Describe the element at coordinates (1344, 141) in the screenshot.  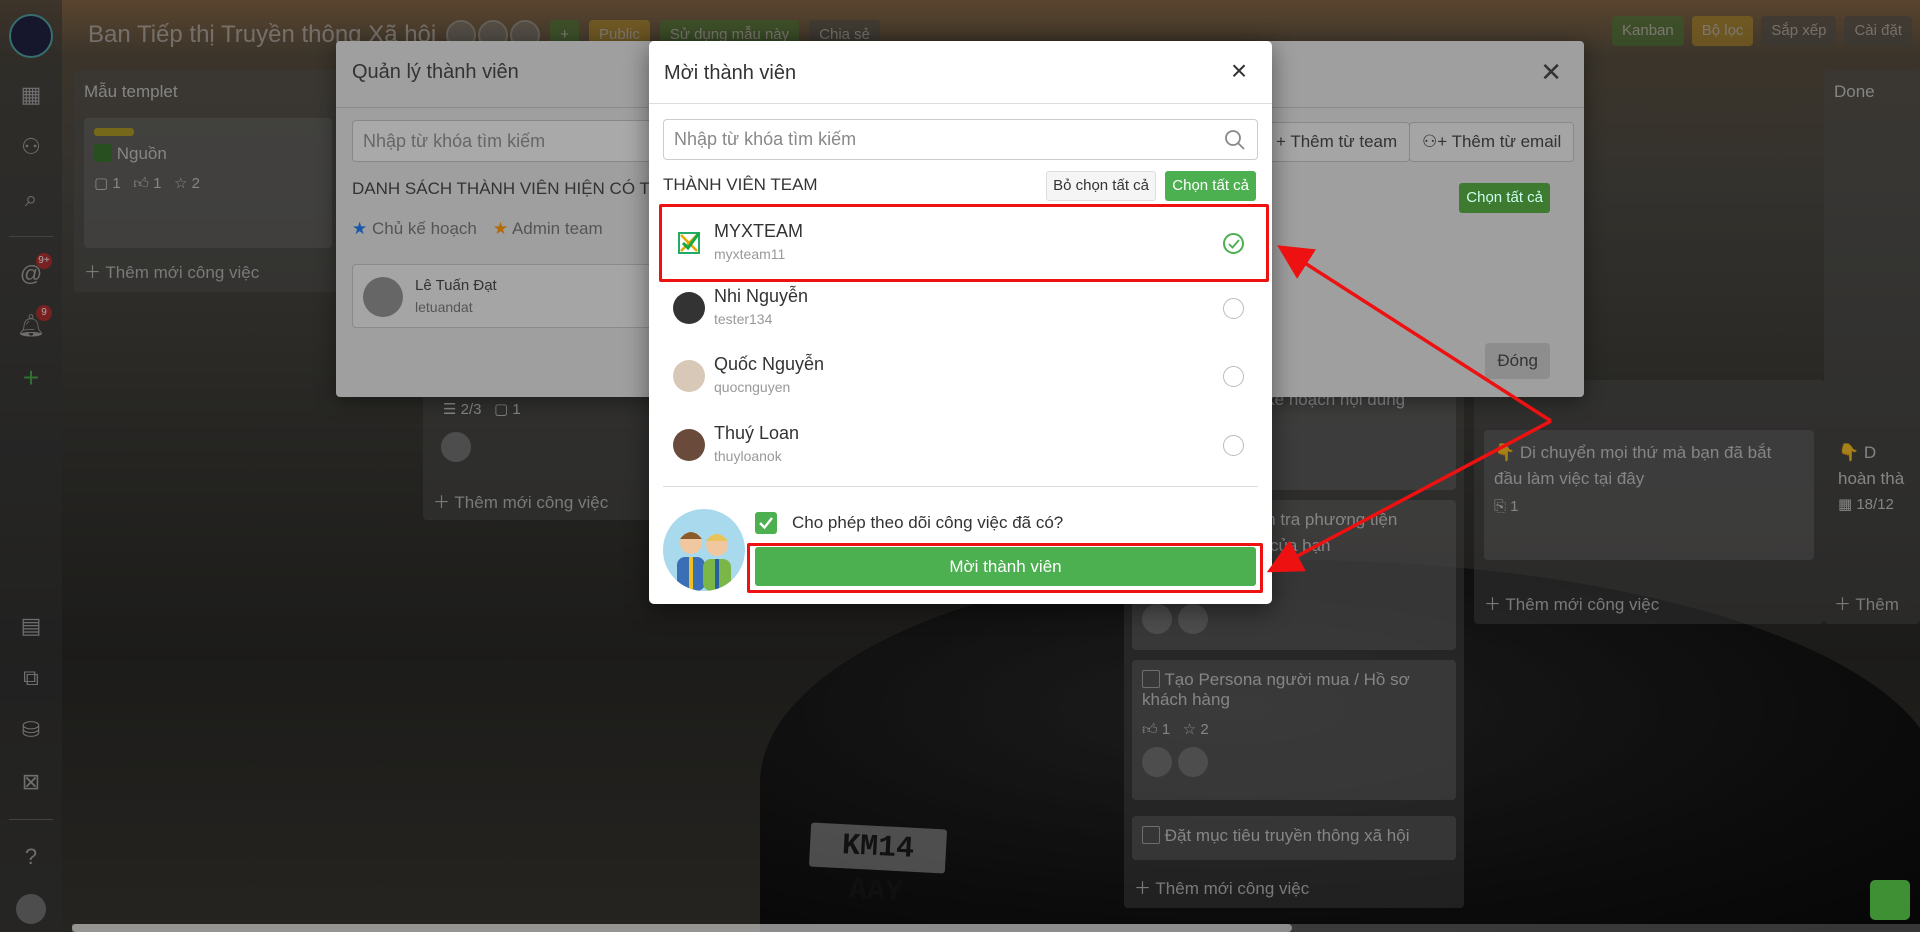
I see `add-from-team-label: Thêm từ team` at that location.